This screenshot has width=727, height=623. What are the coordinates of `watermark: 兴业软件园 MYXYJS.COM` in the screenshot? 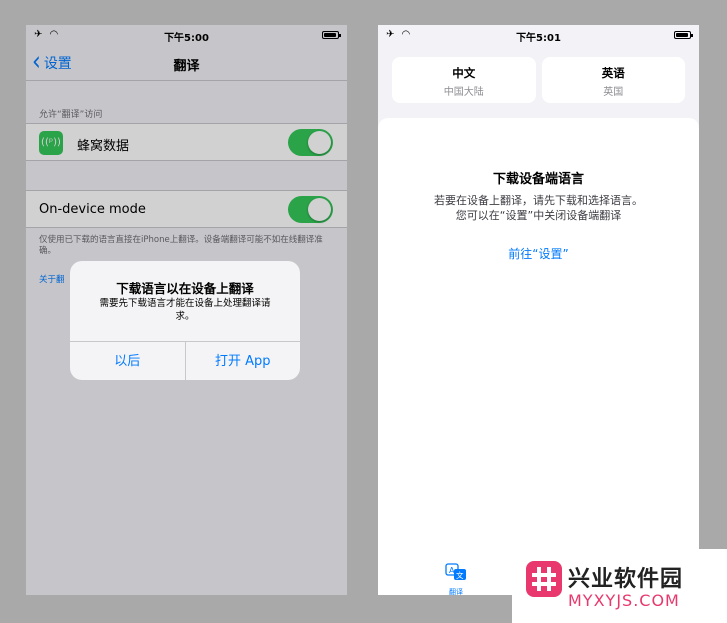 It's located at (619, 586).